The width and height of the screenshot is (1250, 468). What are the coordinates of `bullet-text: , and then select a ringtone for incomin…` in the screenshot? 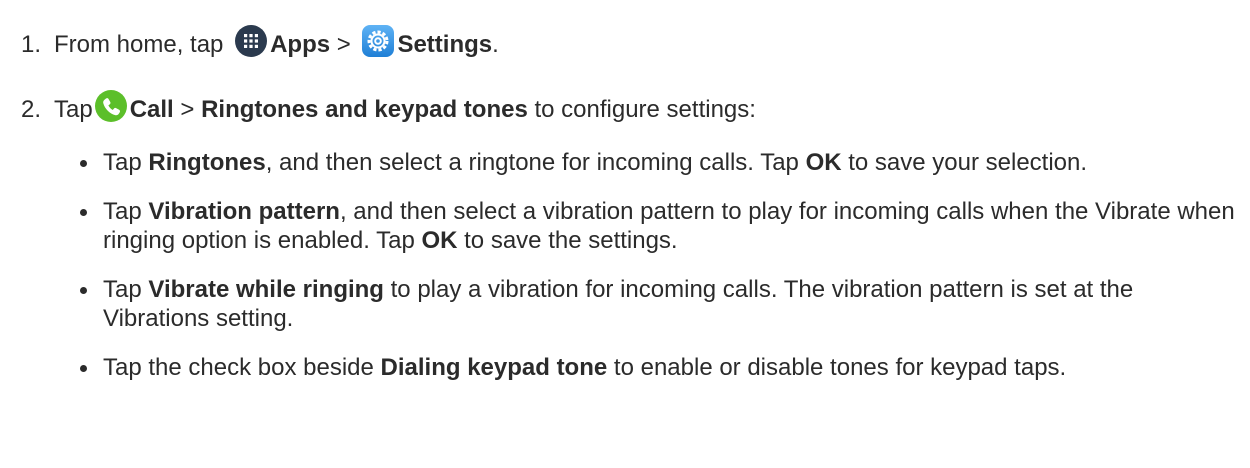 It's located at (532, 162).